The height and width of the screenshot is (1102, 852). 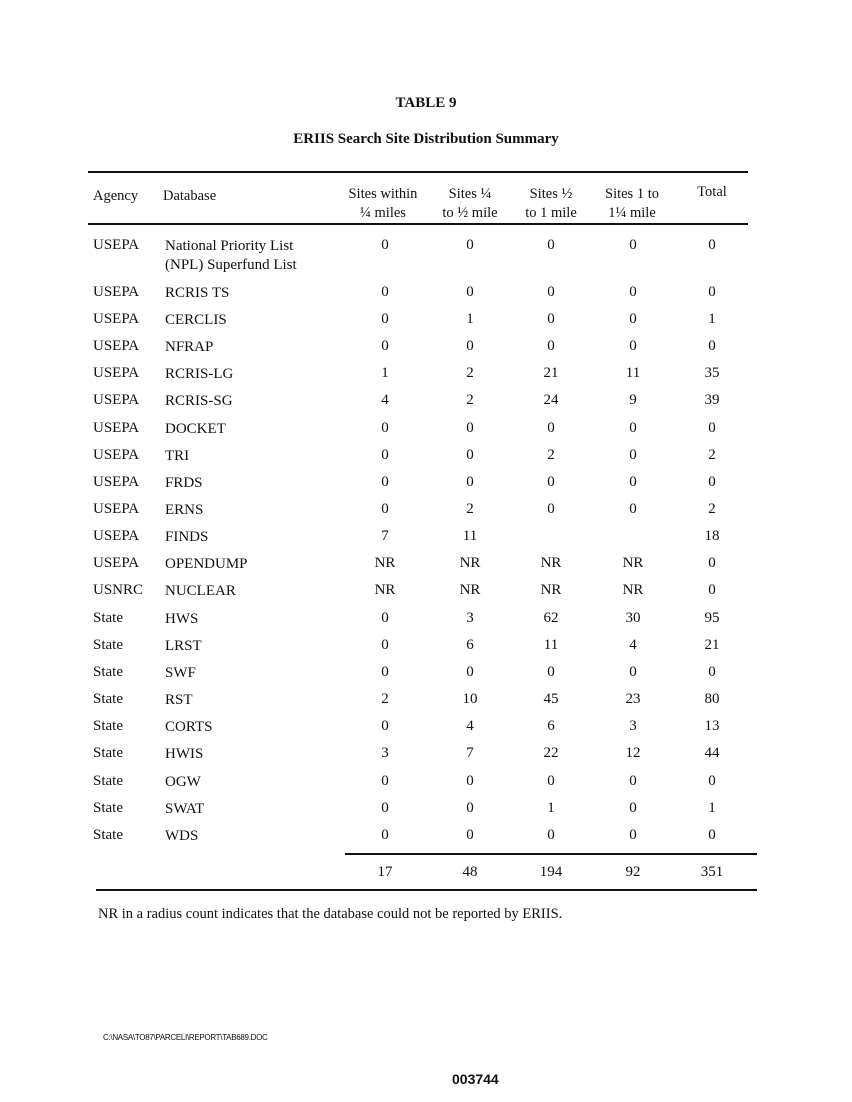 I want to click on table-row: State HWS 0 3 62 30 95, so click(x=426, y=621).